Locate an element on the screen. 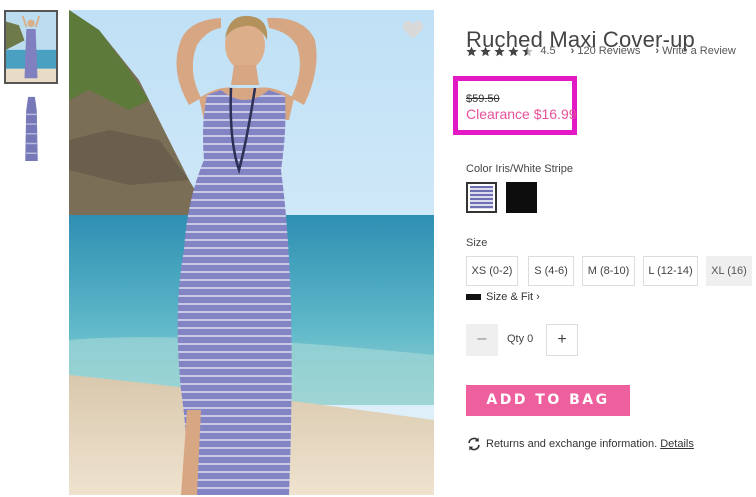 This screenshot has width=756, height=497. reviews-link: › 120 Reviews is located at coordinates (606, 51).